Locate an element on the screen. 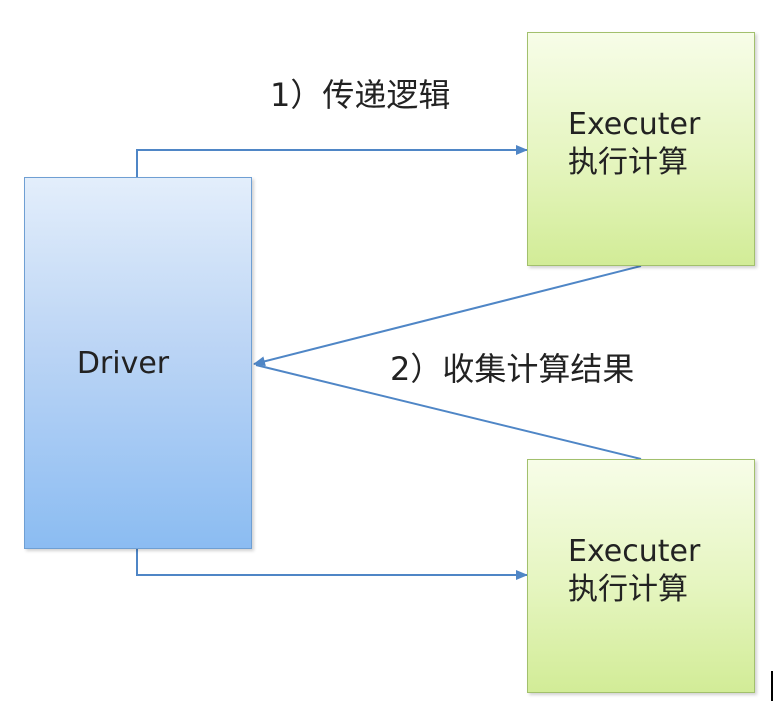 Image resolution: width=775 pixels, height=706 pixels. edge-label-collect-results: 2）收集计算结果 is located at coordinates (512, 369).